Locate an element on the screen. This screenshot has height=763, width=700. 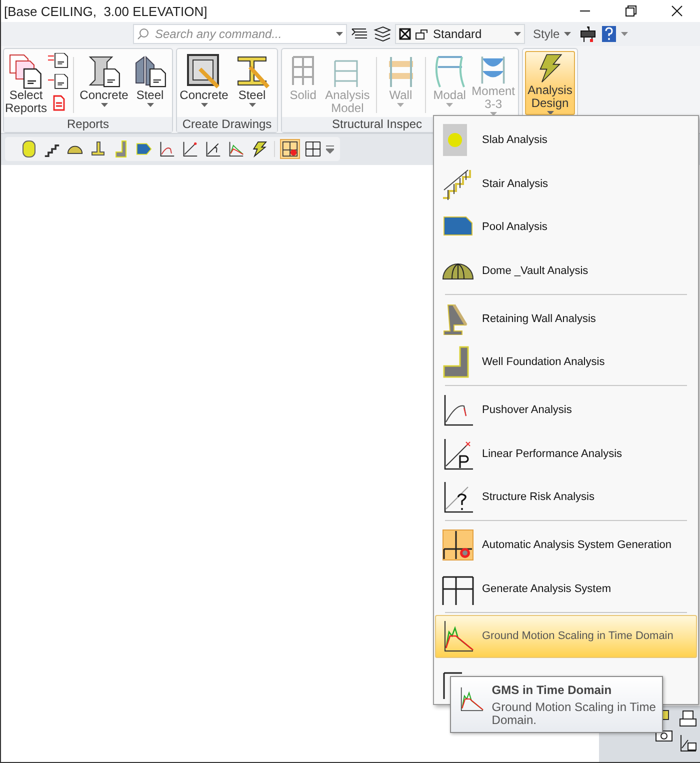
group-label: Create Drawings is located at coordinates (227, 124).